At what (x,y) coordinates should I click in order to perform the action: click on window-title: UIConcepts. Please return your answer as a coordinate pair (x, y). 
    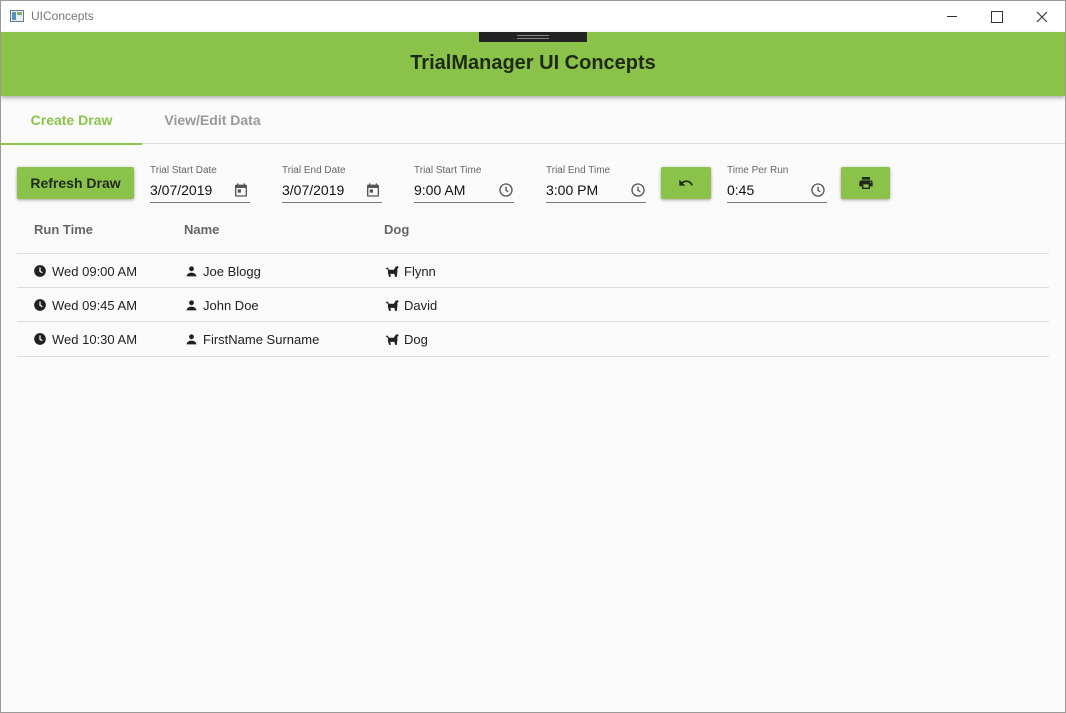
    Looking at the image, I should click on (62, 16).